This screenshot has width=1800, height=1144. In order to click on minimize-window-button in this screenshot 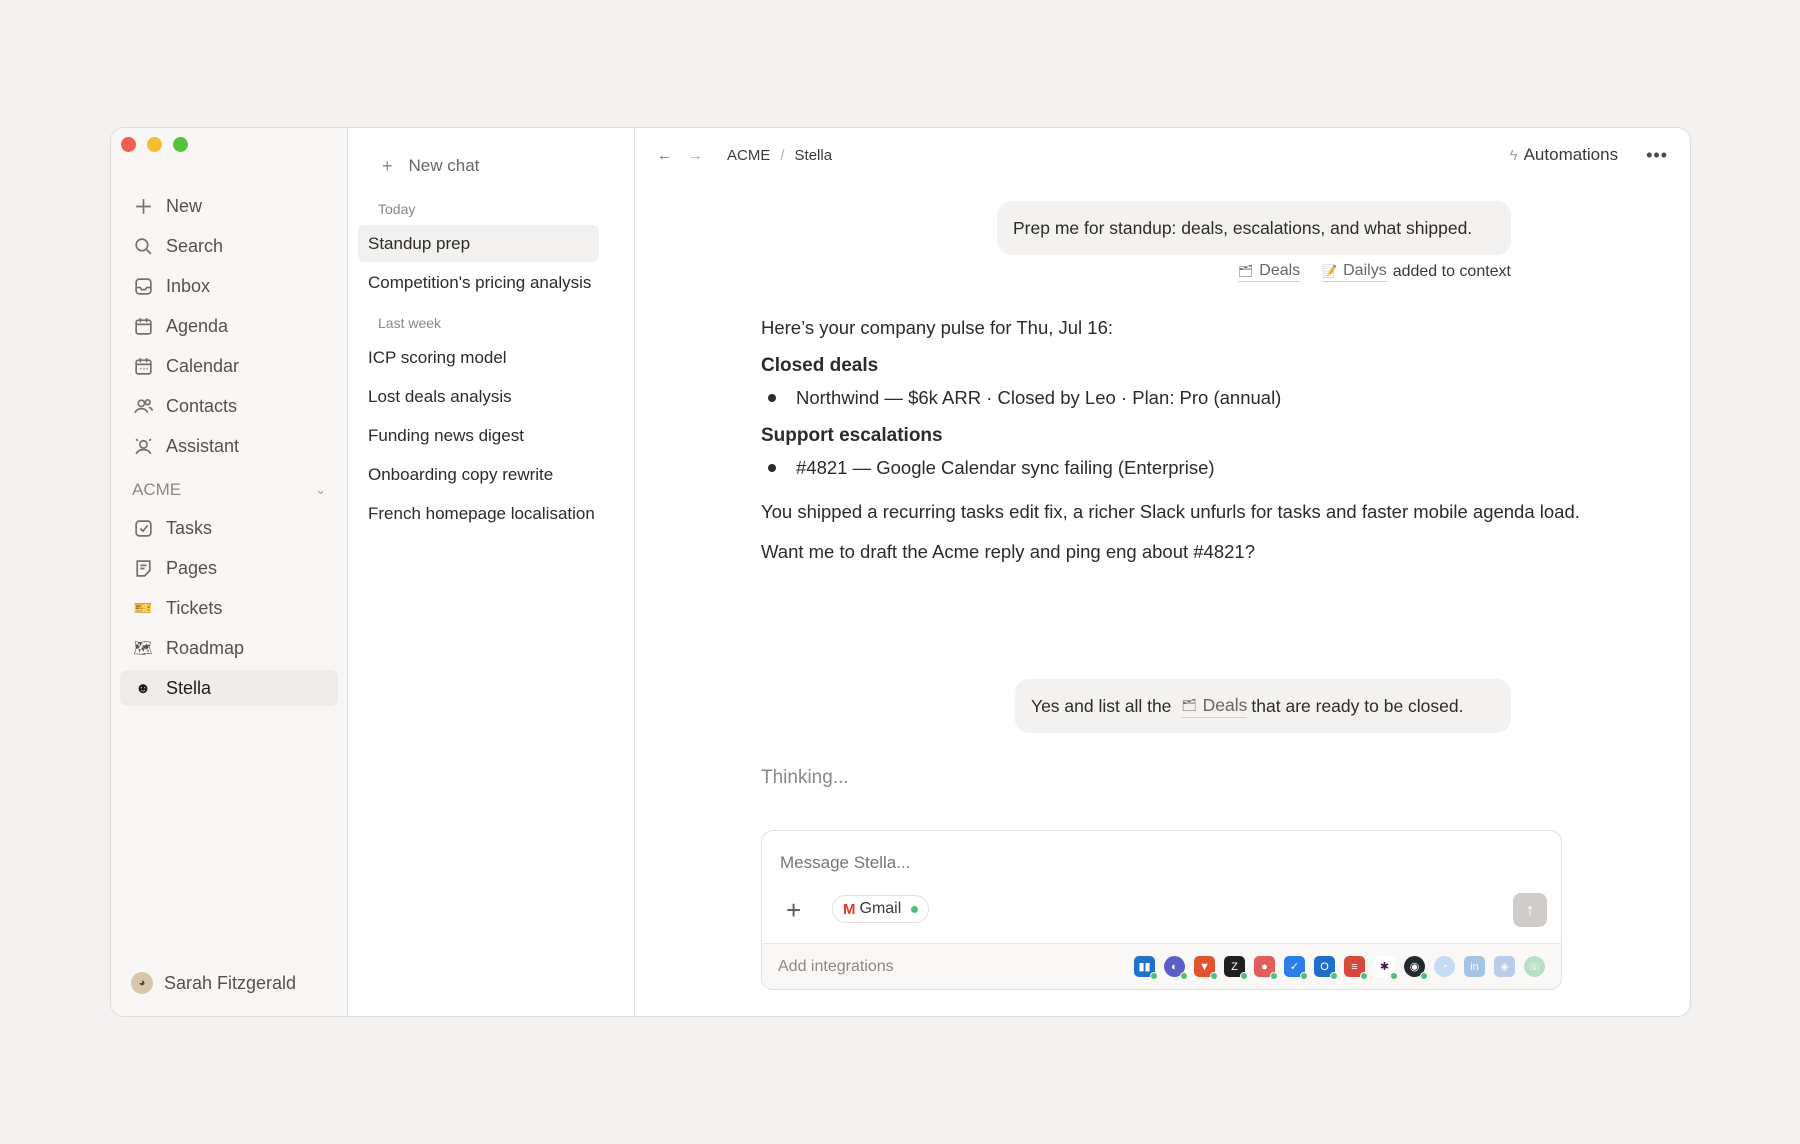, I will do `click(154, 144)`.